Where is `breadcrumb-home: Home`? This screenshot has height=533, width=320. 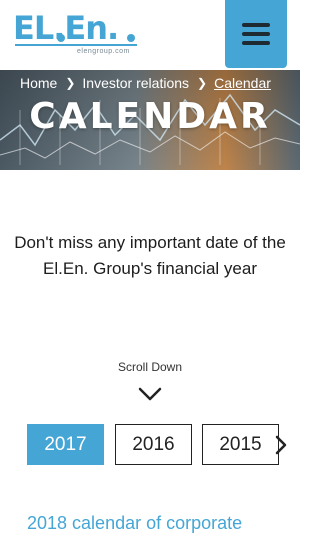 breadcrumb-home: Home is located at coordinates (38, 83).